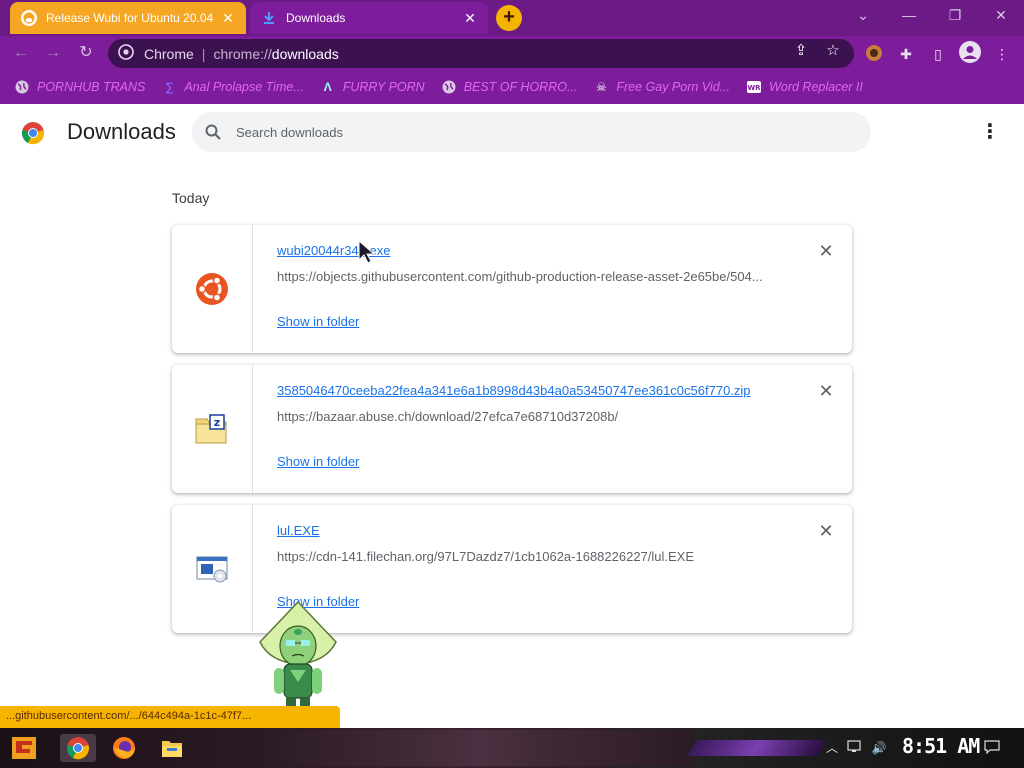 The height and width of the screenshot is (768, 1024). Describe the element at coordinates (217, 422) in the screenshot. I see `svg-text: z` at that location.